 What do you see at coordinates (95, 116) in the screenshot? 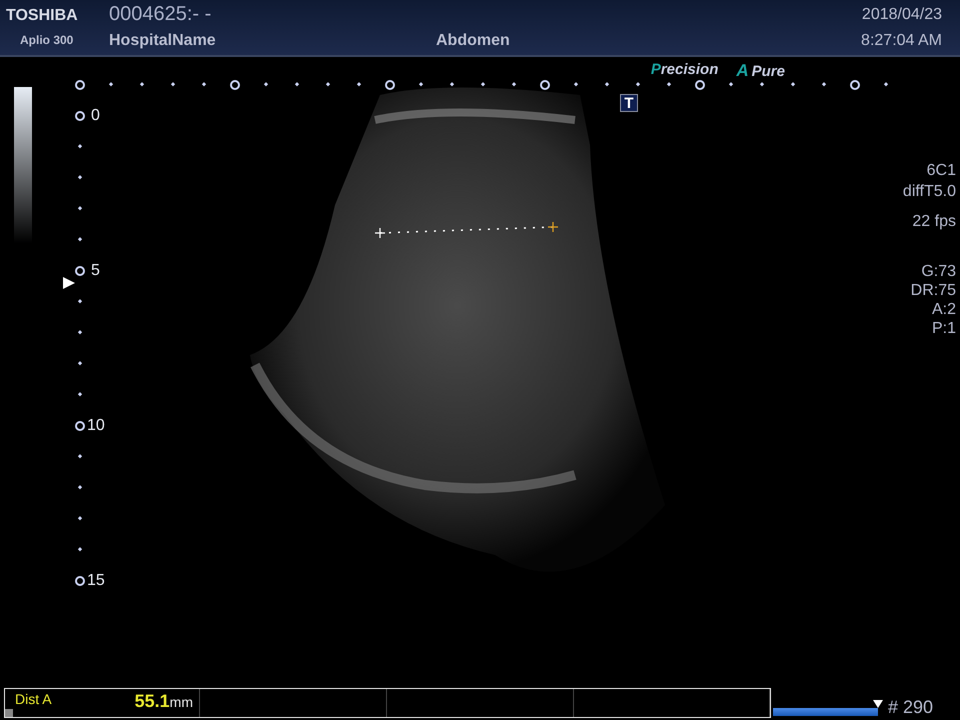
I see `depth-label: 0` at bounding box center [95, 116].